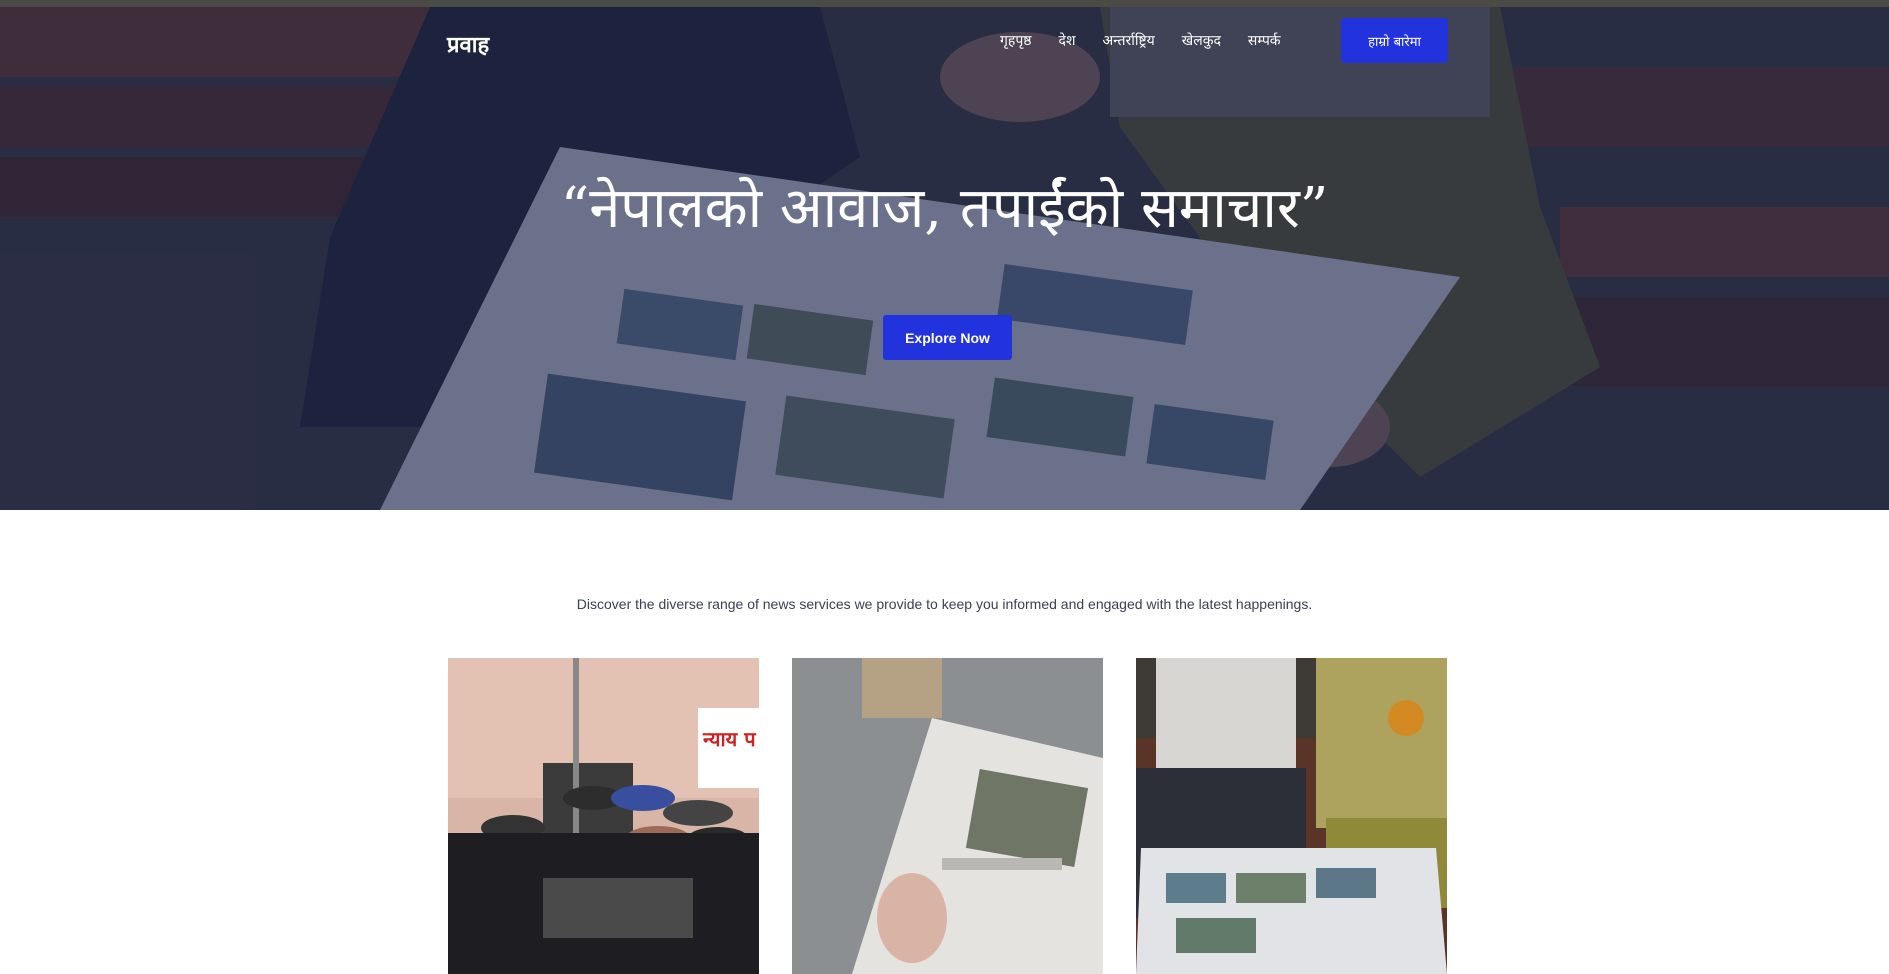 This screenshot has height=974, width=1889. I want to click on sign-text: न्याय प, so click(729, 739).